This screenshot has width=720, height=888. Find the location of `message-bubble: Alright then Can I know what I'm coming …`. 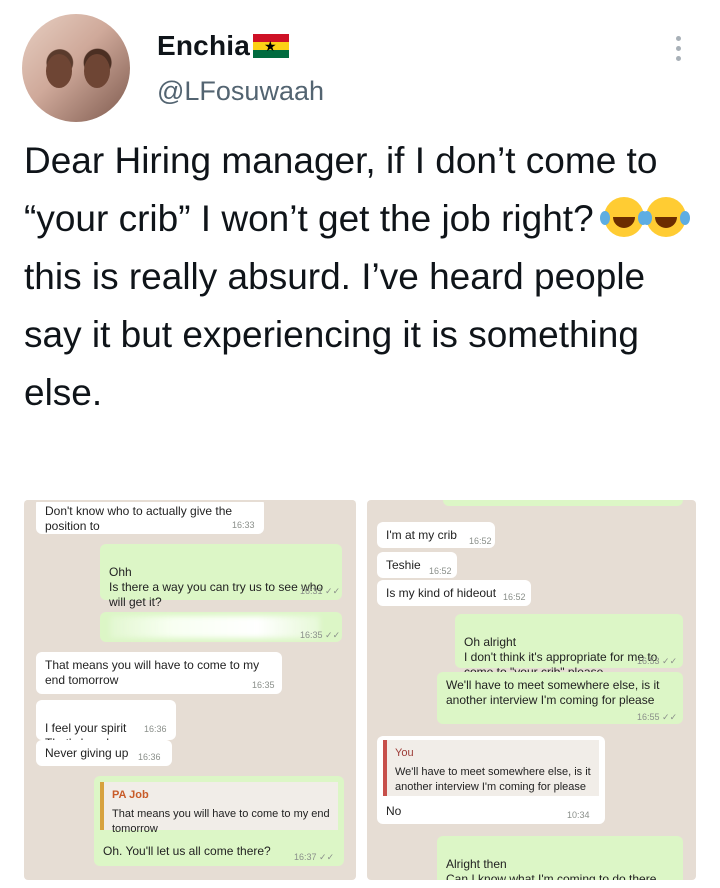

message-bubble: Alright then Can I know what I'm coming … is located at coordinates (560, 858).